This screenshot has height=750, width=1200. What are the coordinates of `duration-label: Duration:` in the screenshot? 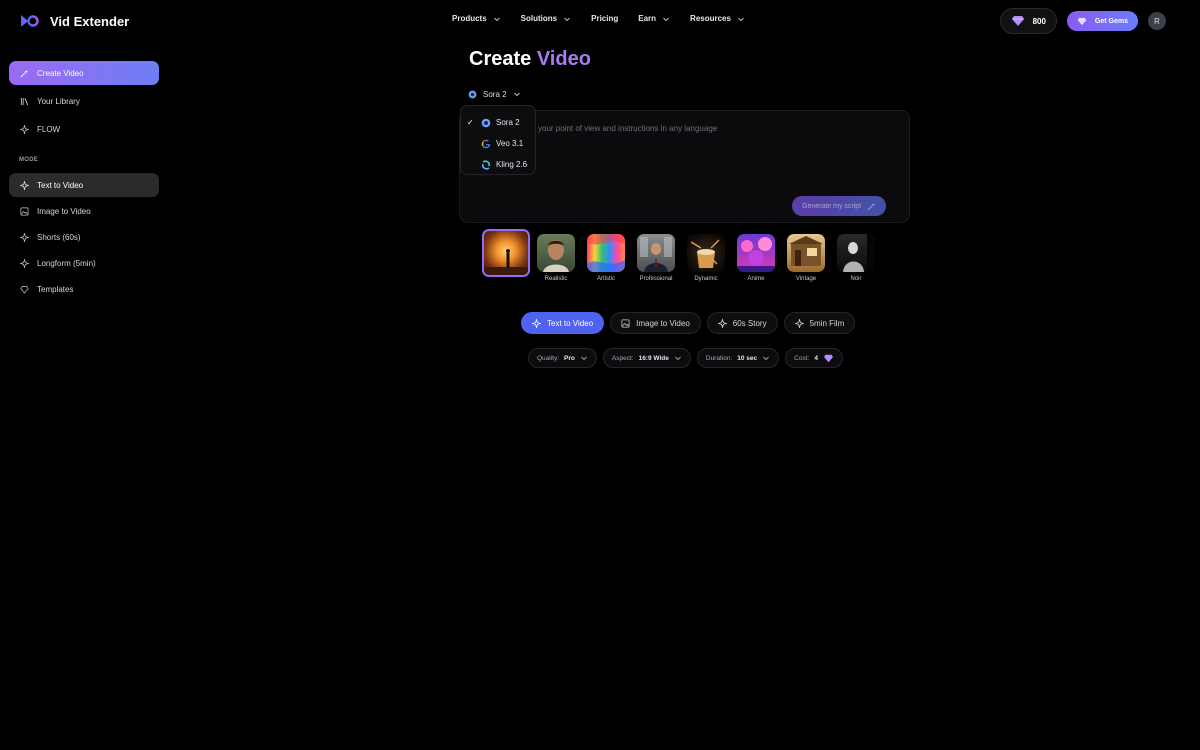 It's located at (719, 358).